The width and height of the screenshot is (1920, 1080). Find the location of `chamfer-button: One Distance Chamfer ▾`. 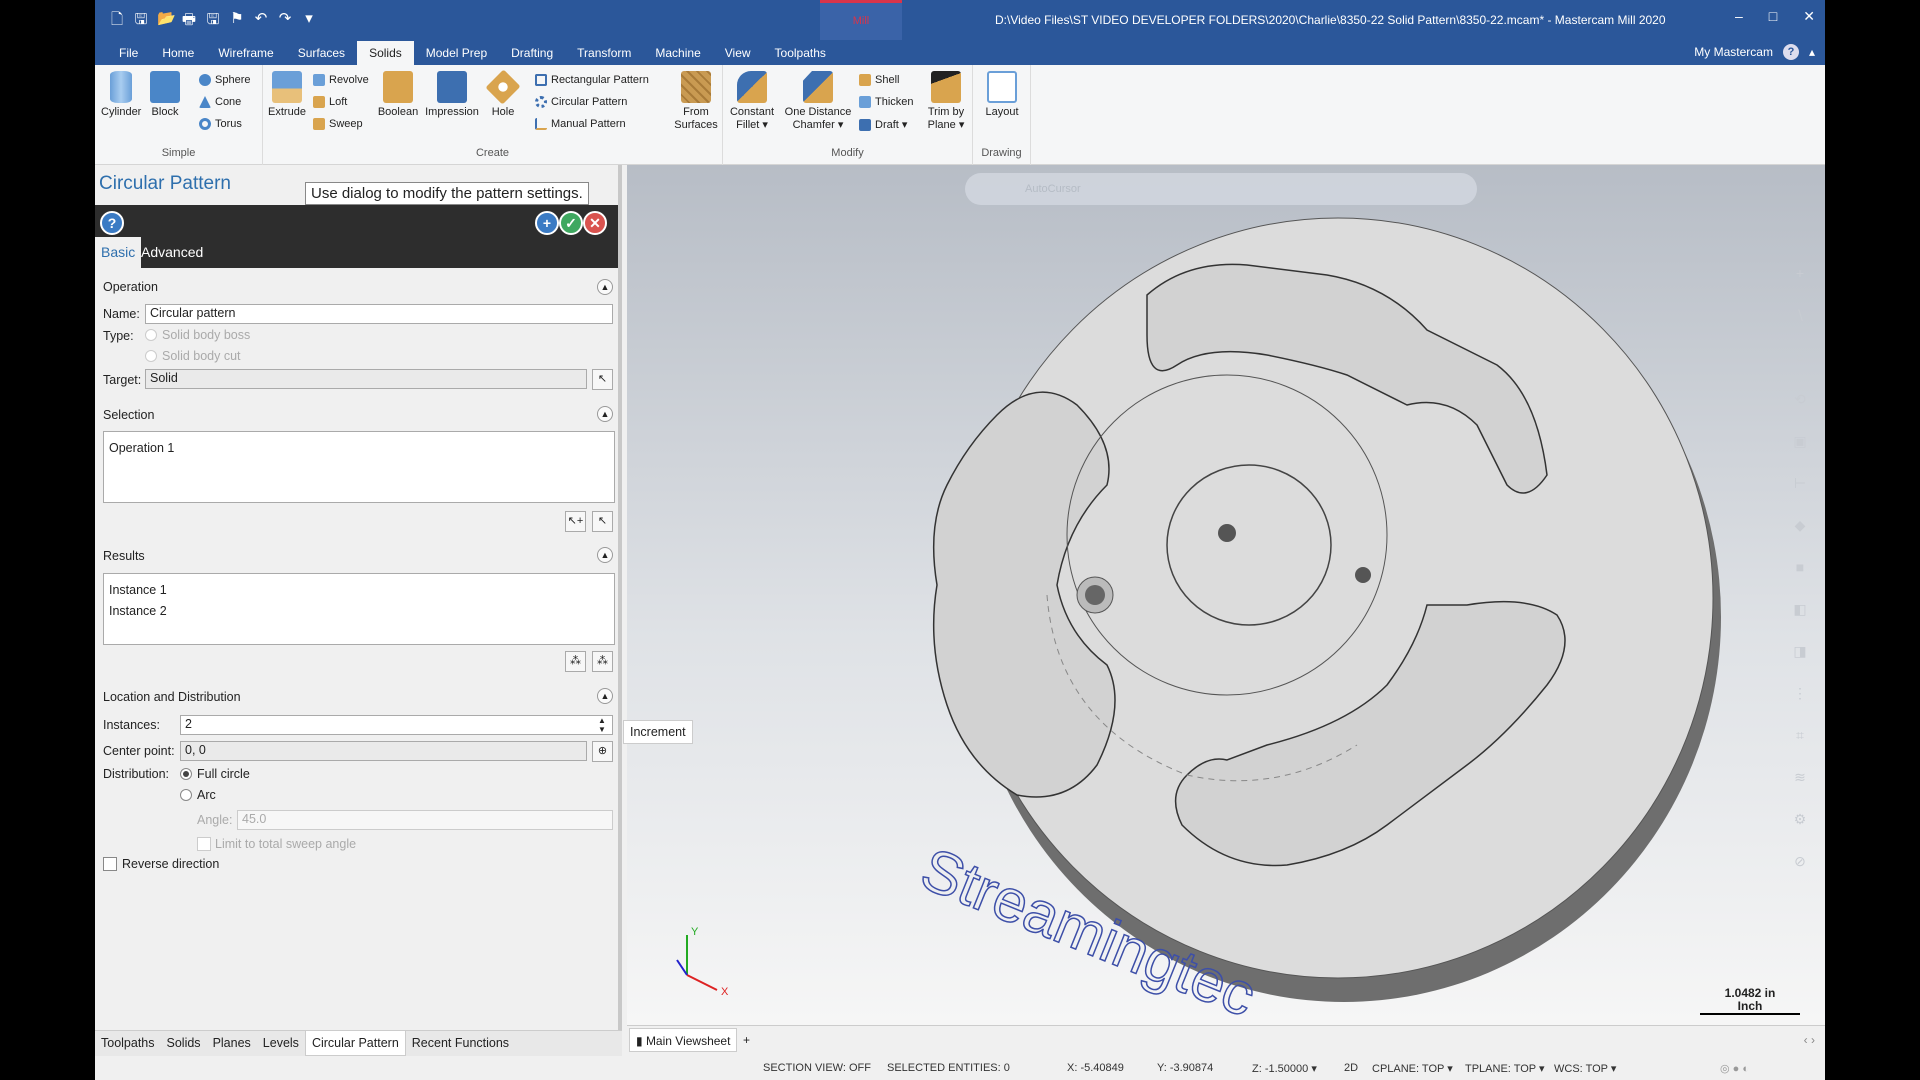

chamfer-button: One Distance Chamfer ▾ is located at coordinates (818, 101).